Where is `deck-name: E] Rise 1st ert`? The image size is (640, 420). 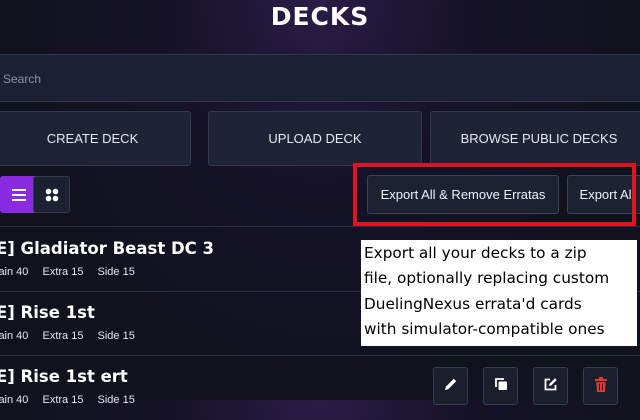
deck-name: E] Rise 1st ert is located at coordinates (64, 376).